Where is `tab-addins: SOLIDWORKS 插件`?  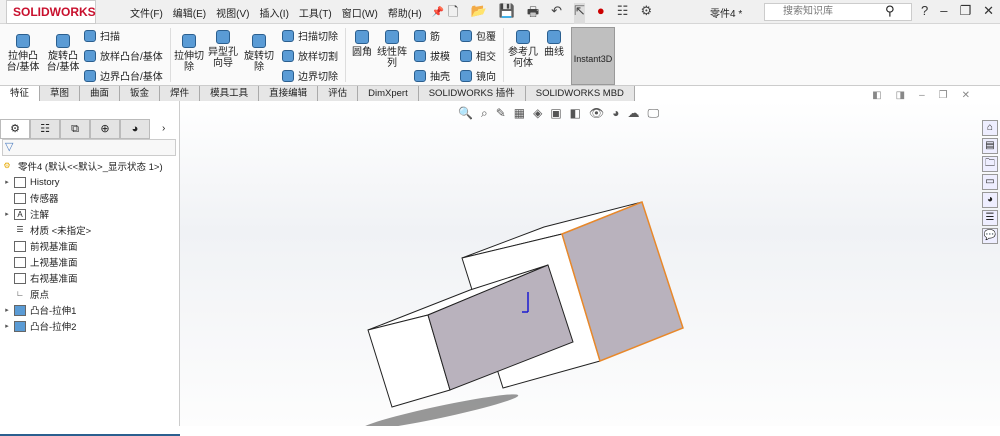 tab-addins: SOLIDWORKS 插件 is located at coordinates (472, 93).